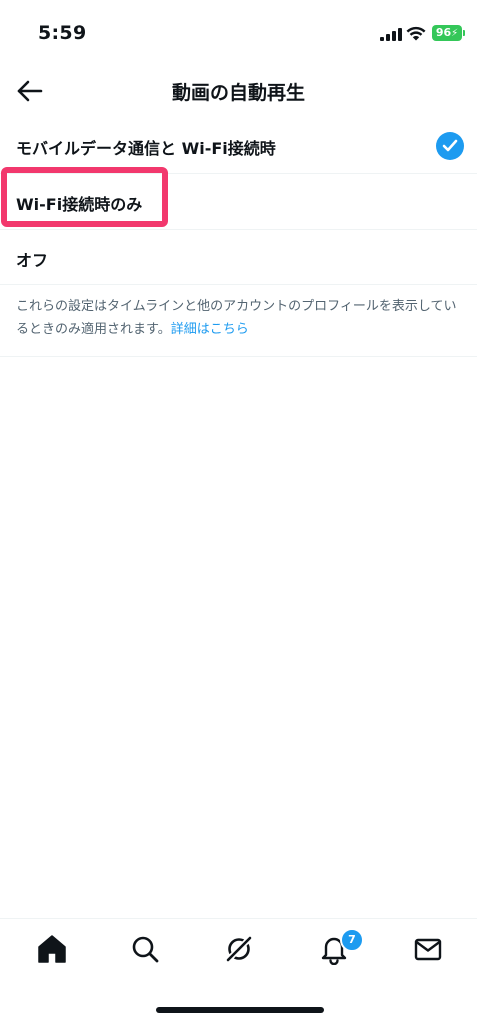 The image size is (477, 1024). Describe the element at coordinates (62, 33) in the screenshot. I see `status-time: 5:59` at that location.